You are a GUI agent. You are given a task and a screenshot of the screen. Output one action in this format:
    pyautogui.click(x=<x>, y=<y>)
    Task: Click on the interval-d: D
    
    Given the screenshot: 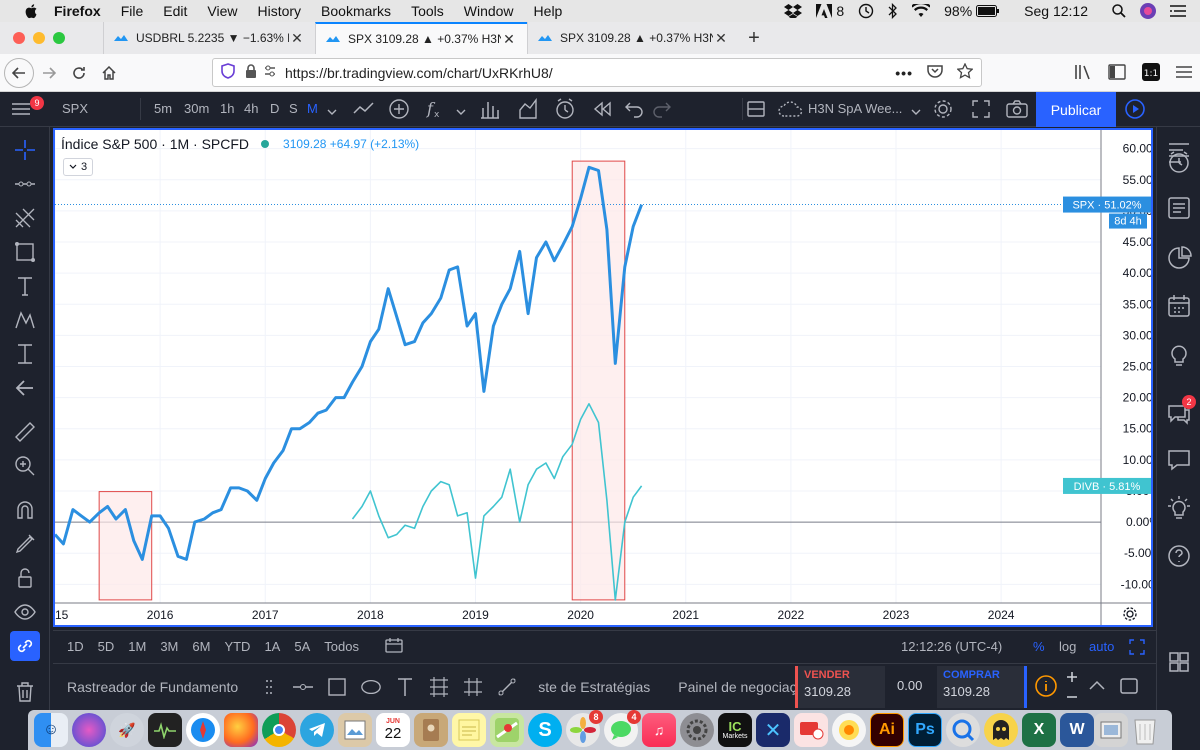 What is the action you would take?
    pyautogui.click(x=274, y=108)
    